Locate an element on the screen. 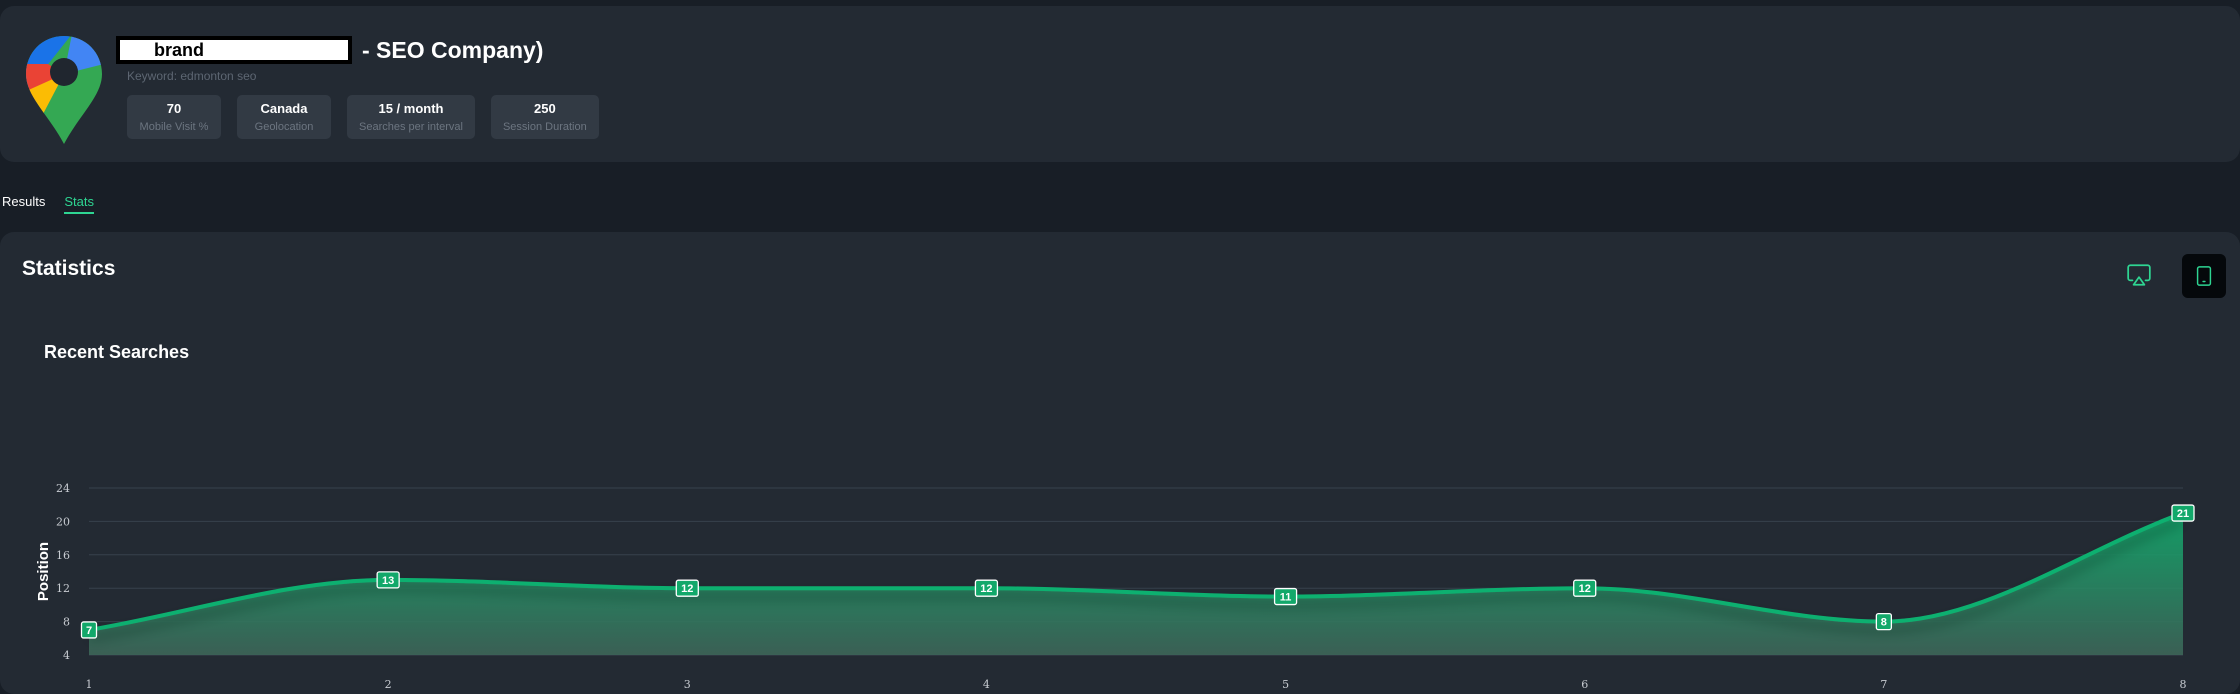 The image size is (2240, 694). desktop-view-button is located at coordinates (2139, 275).